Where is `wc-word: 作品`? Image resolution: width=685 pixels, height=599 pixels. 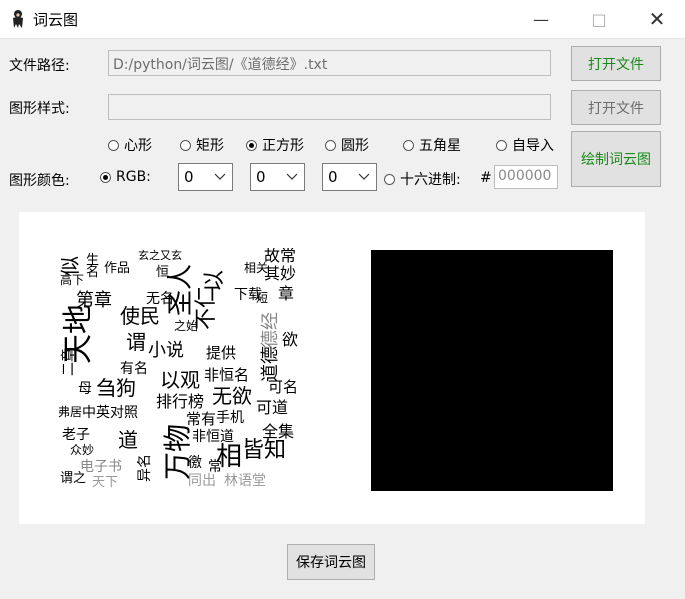
wc-word: 作品 is located at coordinates (117, 268).